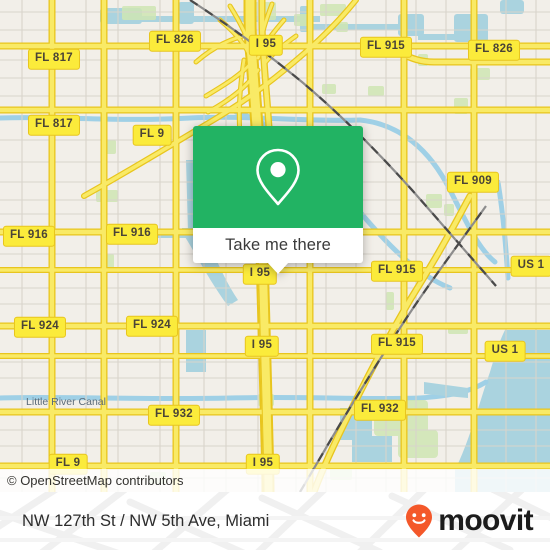 This screenshot has width=550, height=550. I want to click on road-shield: FL 9, so click(152, 135).